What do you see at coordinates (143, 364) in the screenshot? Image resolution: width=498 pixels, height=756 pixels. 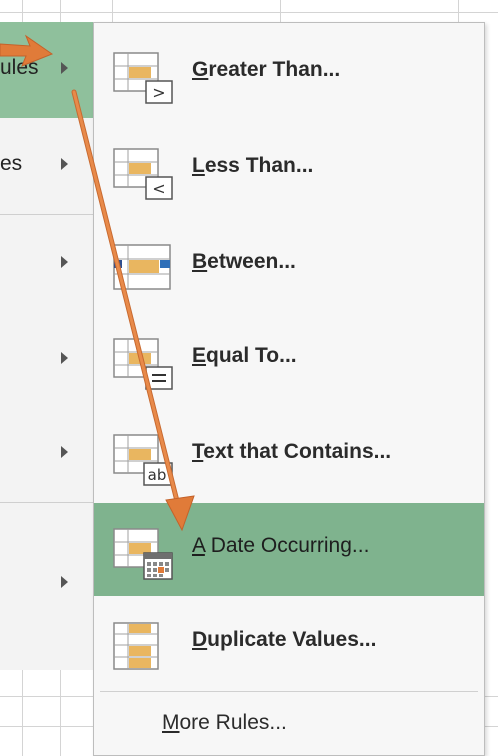 I see `equal-to-icon` at bounding box center [143, 364].